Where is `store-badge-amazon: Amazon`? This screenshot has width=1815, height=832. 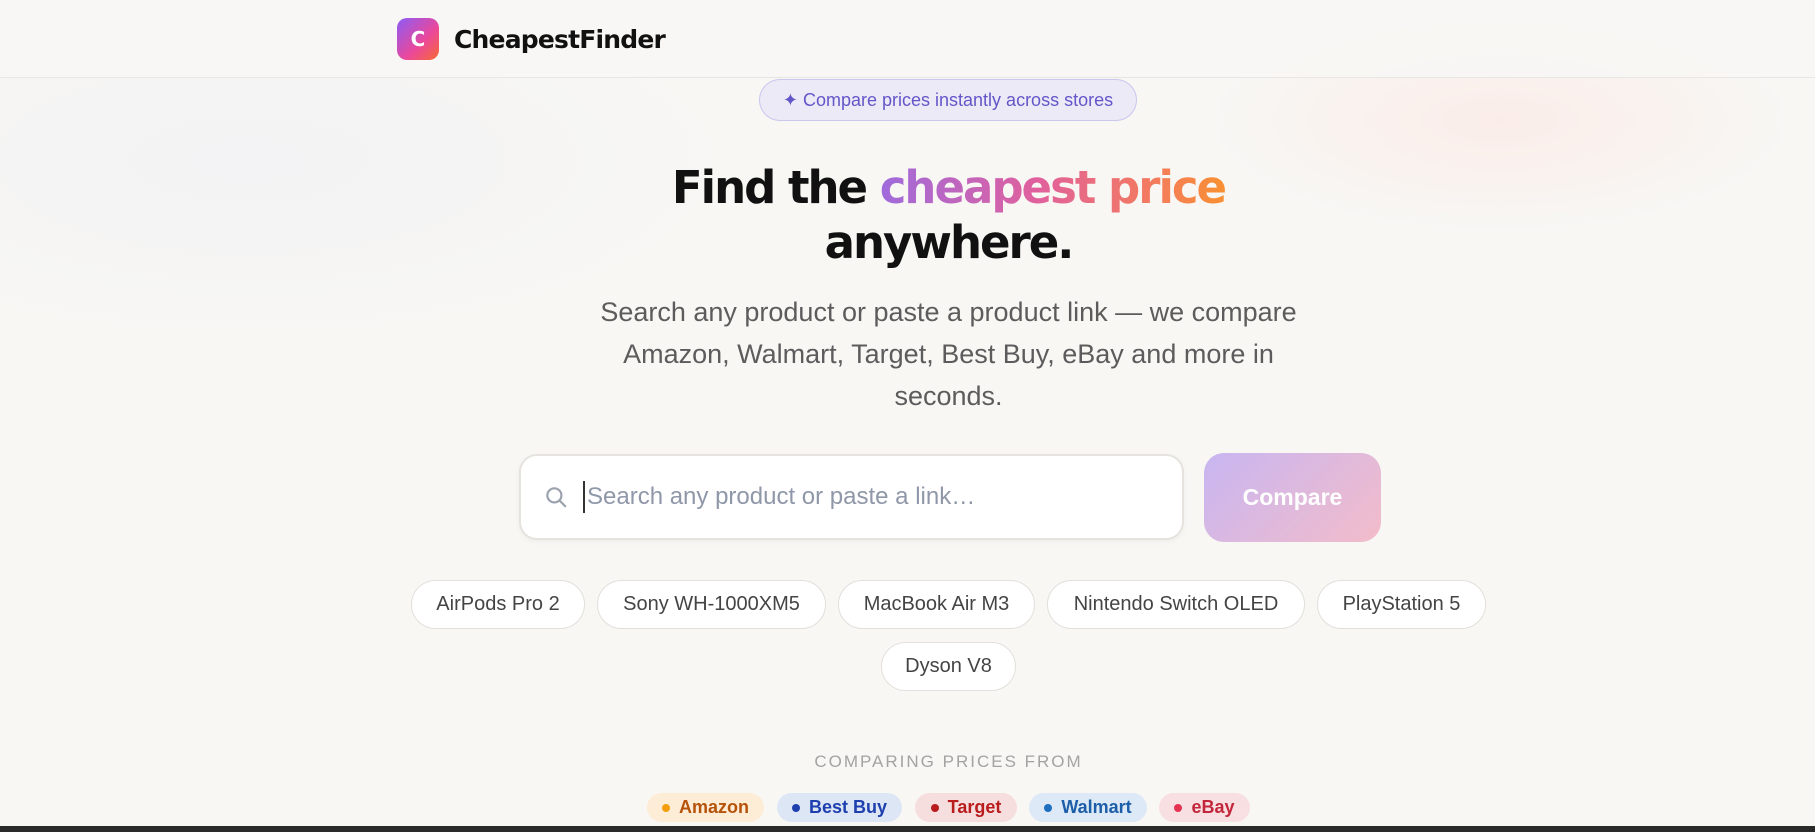 store-badge-amazon: Amazon is located at coordinates (705, 807).